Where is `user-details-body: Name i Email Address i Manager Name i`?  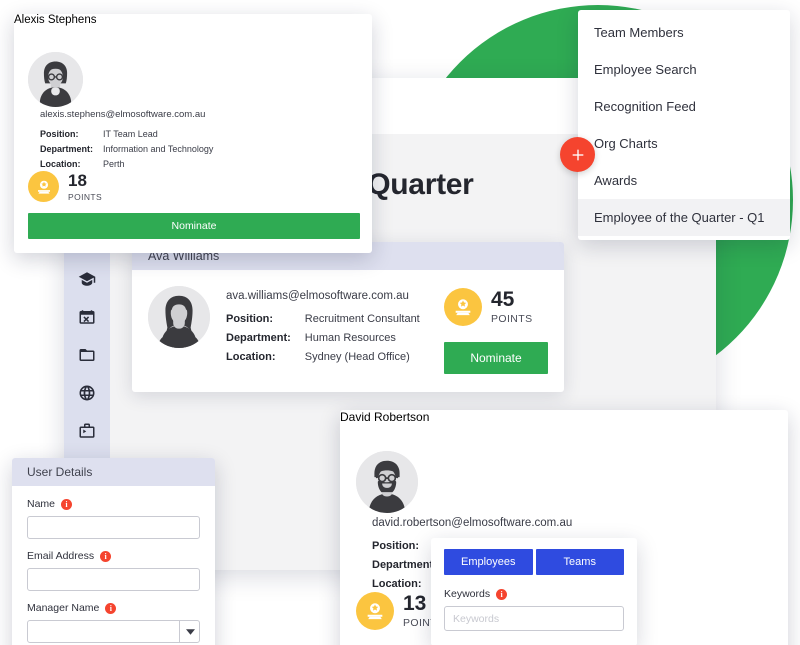 user-details-body: Name i Email Address i Manager Name i is located at coordinates (113, 565).